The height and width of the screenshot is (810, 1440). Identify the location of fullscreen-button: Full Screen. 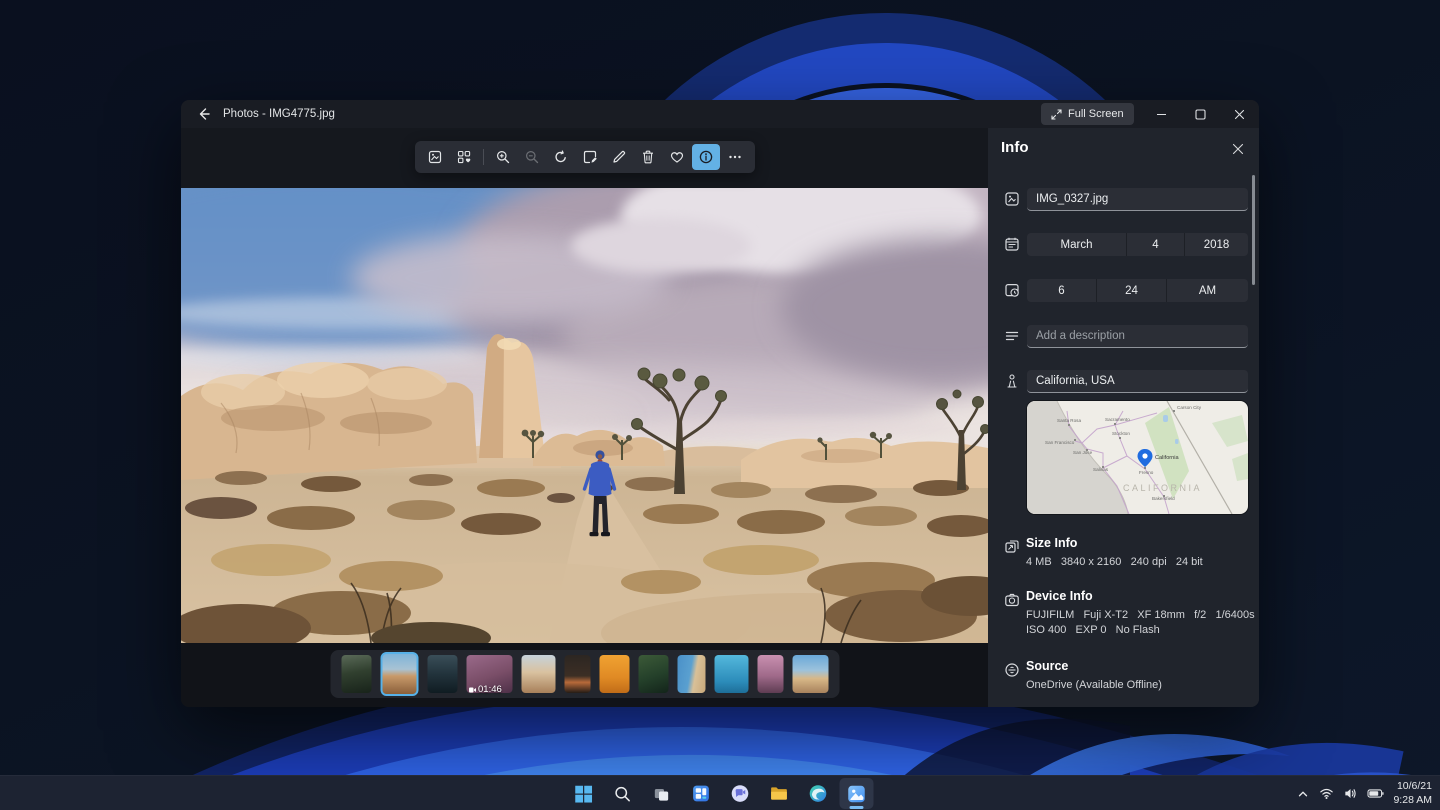
(1087, 114).